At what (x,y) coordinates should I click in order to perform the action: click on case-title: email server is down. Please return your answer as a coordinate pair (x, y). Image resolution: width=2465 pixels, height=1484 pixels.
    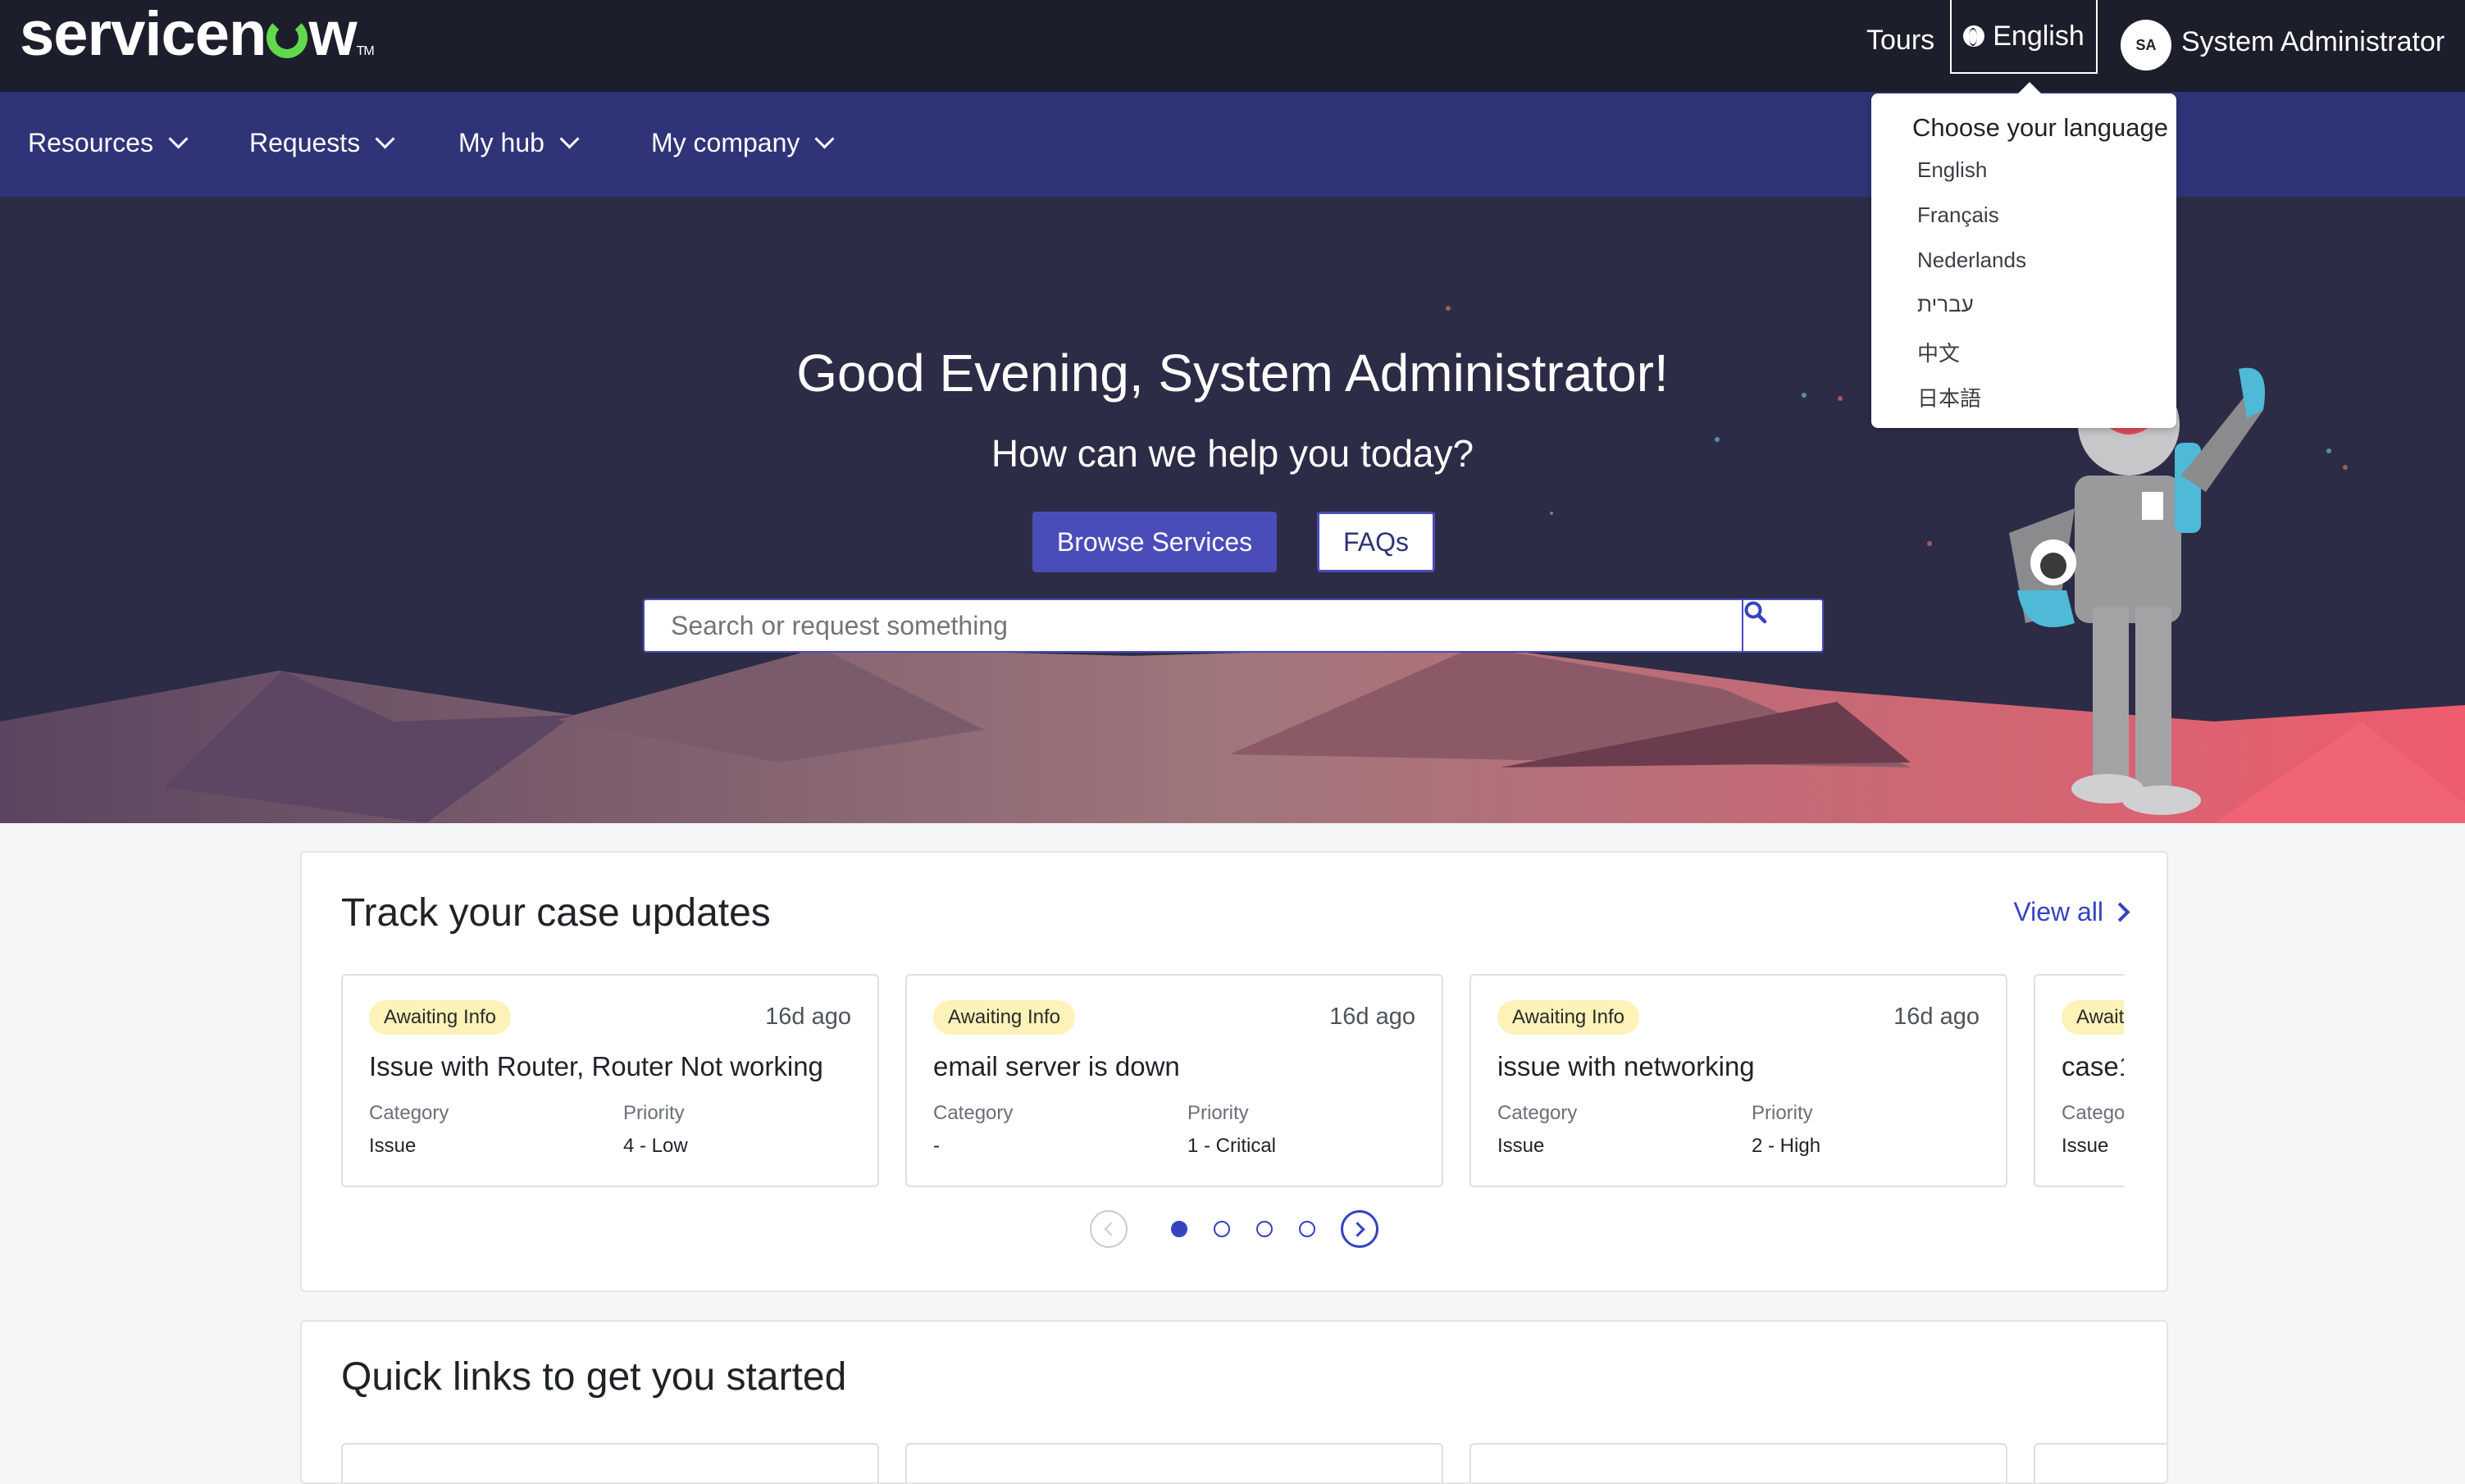
    Looking at the image, I should click on (1056, 1066).